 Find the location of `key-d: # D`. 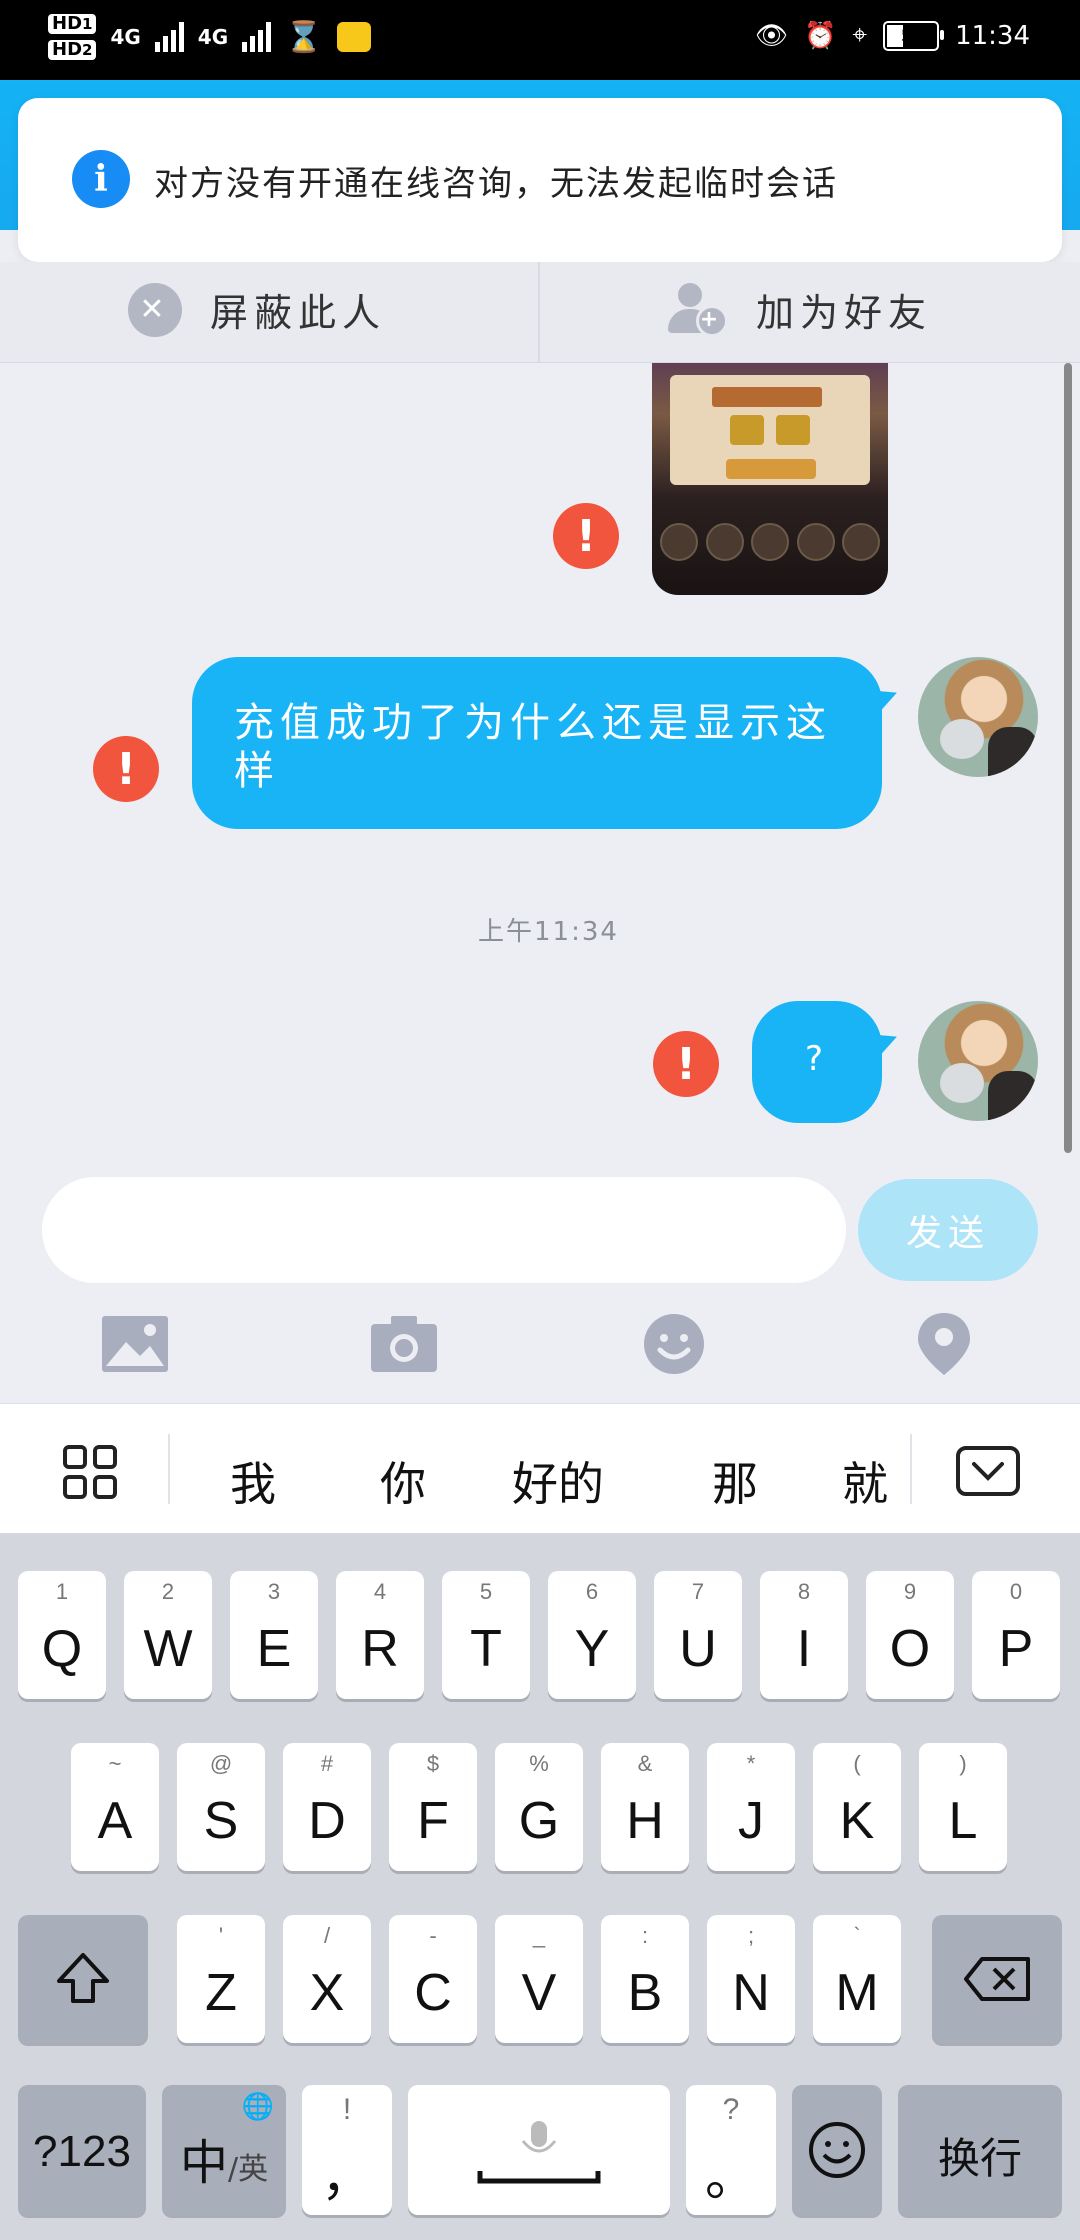

key-d: # D is located at coordinates (327, 1807).